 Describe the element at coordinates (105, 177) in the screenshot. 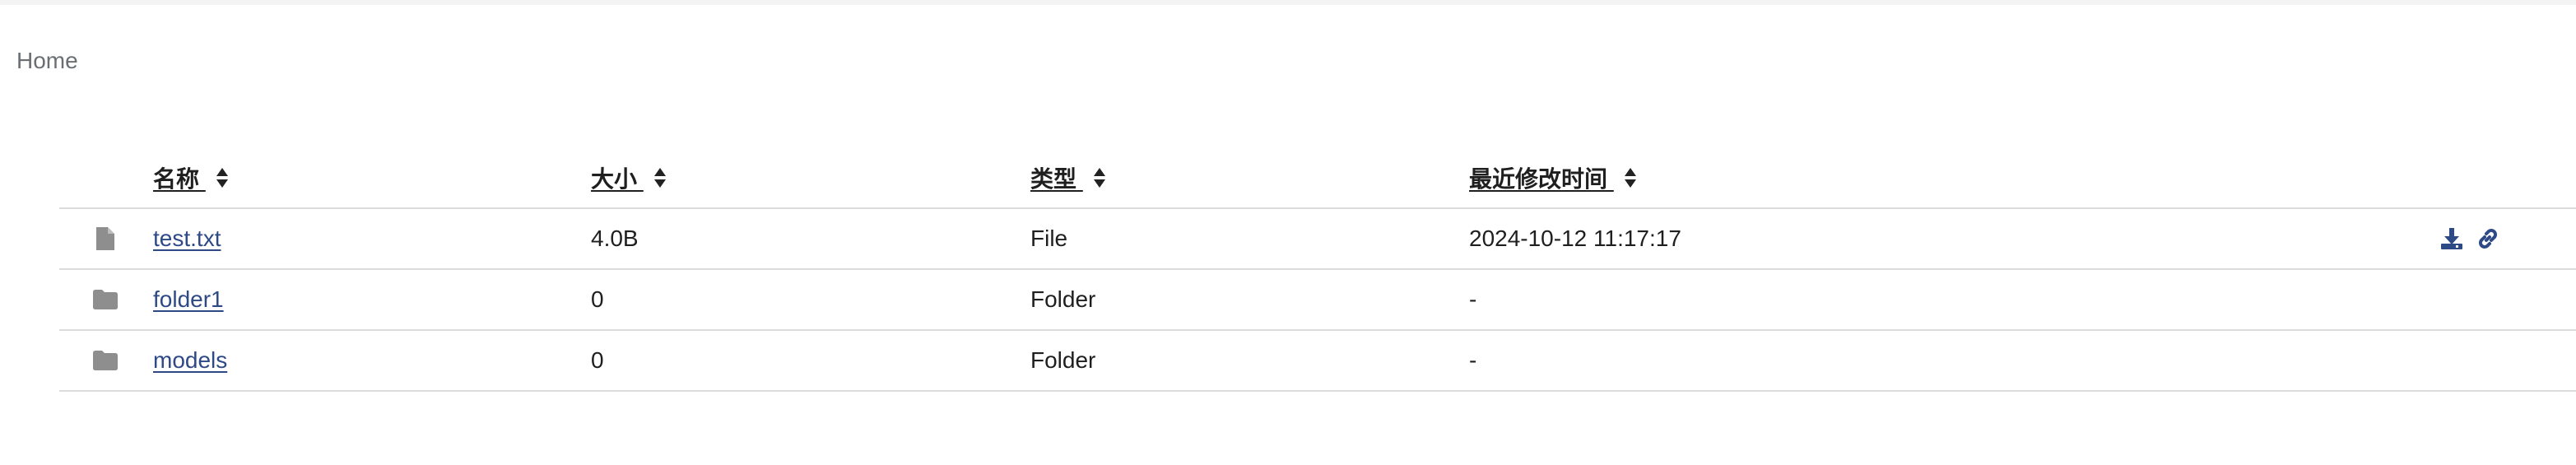

I see `header-icon-cell` at that location.